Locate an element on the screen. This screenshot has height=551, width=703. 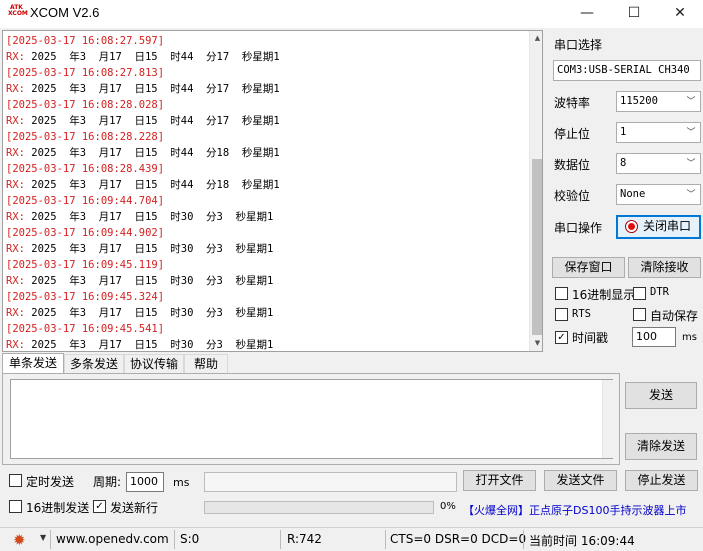
parity-value: None is located at coordinates (633, 194).